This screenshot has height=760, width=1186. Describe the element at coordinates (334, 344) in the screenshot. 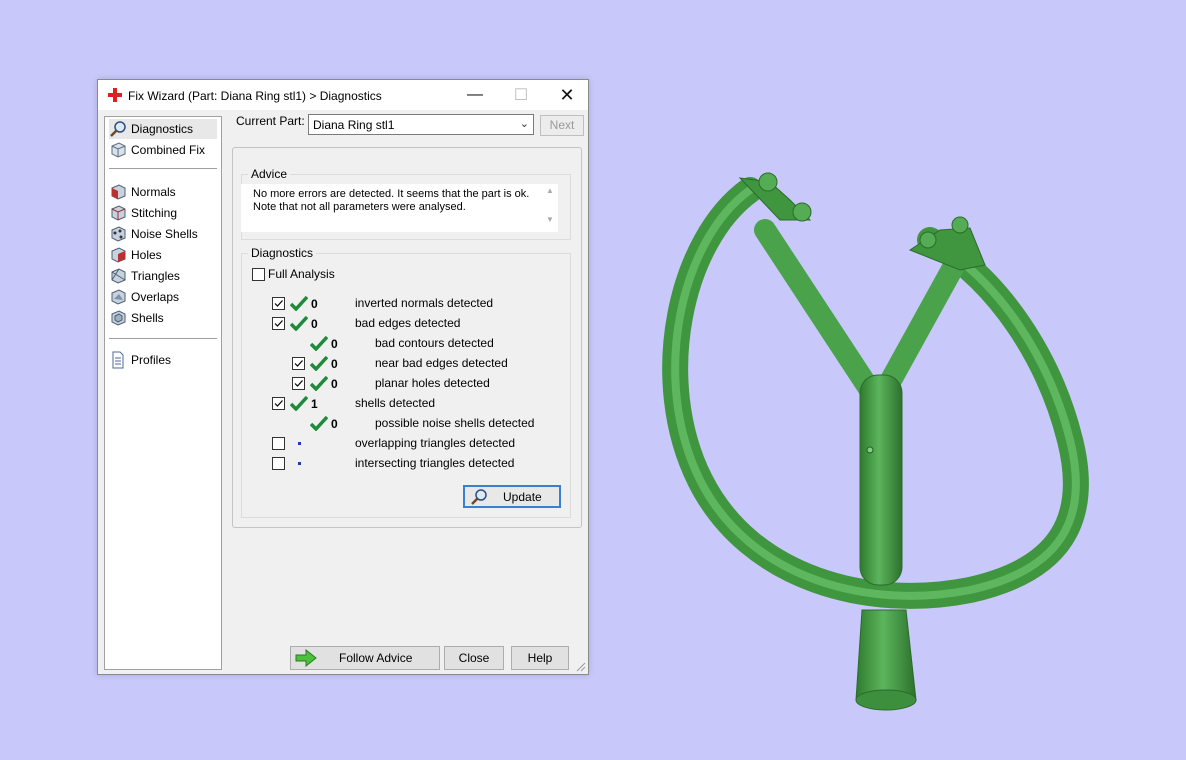

I see `bad-contours-count: 0` at that location.